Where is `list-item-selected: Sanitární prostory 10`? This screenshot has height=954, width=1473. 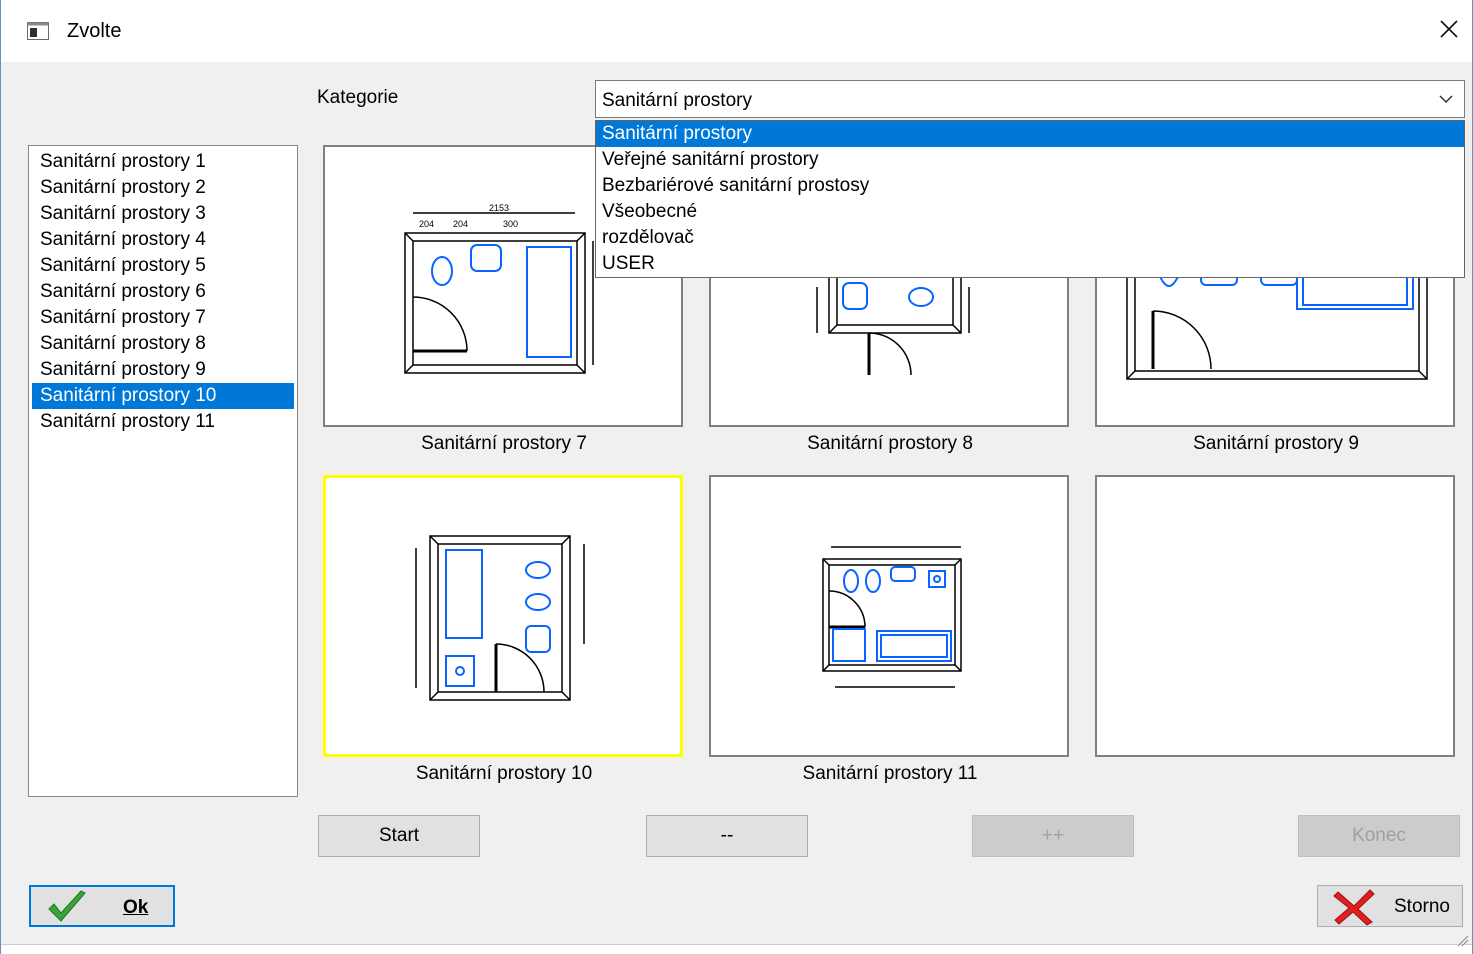
list-item-selected: Sanitární prostory 10 is located at coordinates (163, 396).